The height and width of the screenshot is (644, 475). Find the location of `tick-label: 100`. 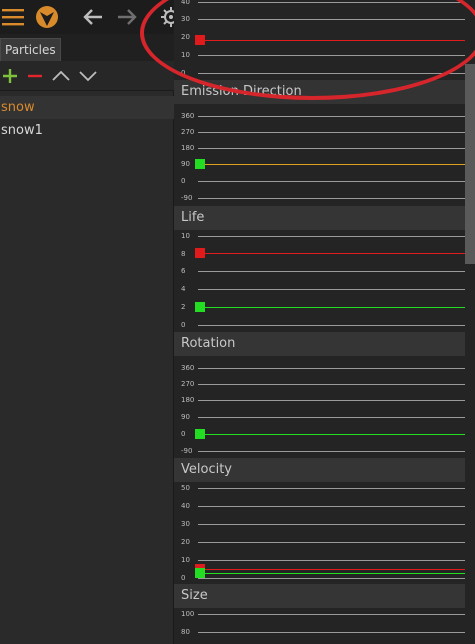

tick-label: 100 is located at coordinates (188, 614).